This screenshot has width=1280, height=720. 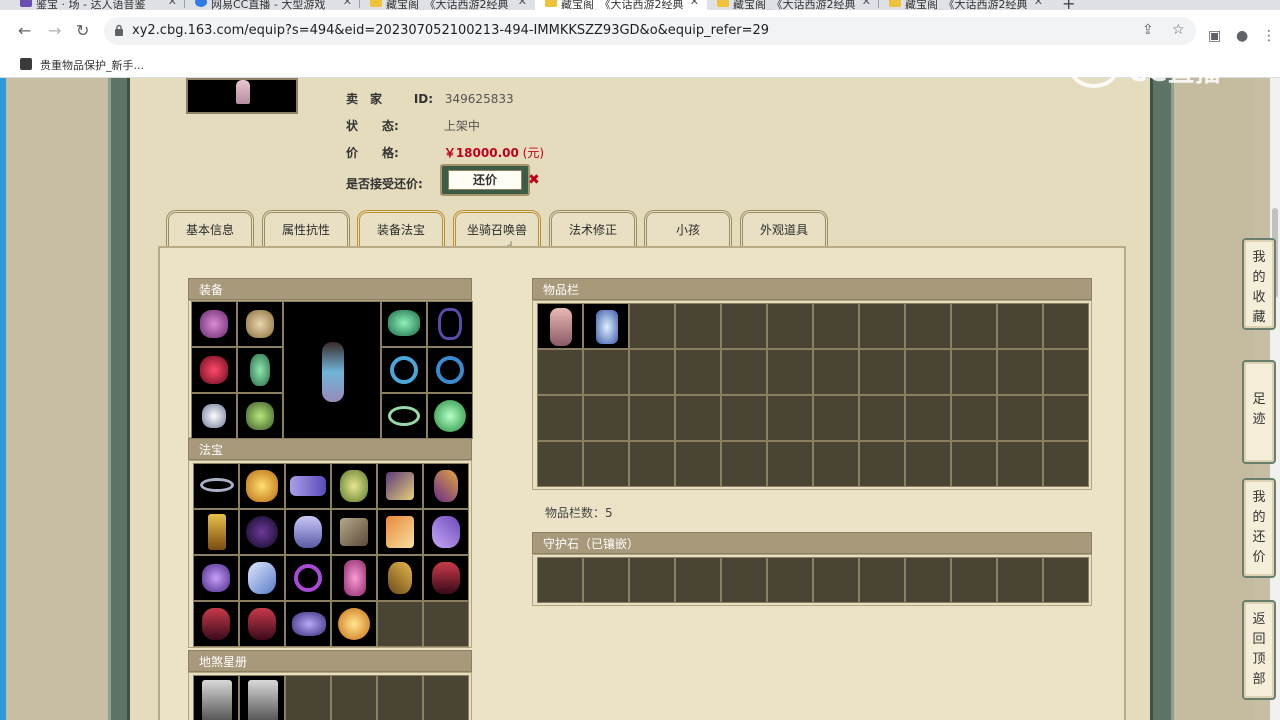 I want to click on profile-icon: ●, so click(x=1242, y=36).